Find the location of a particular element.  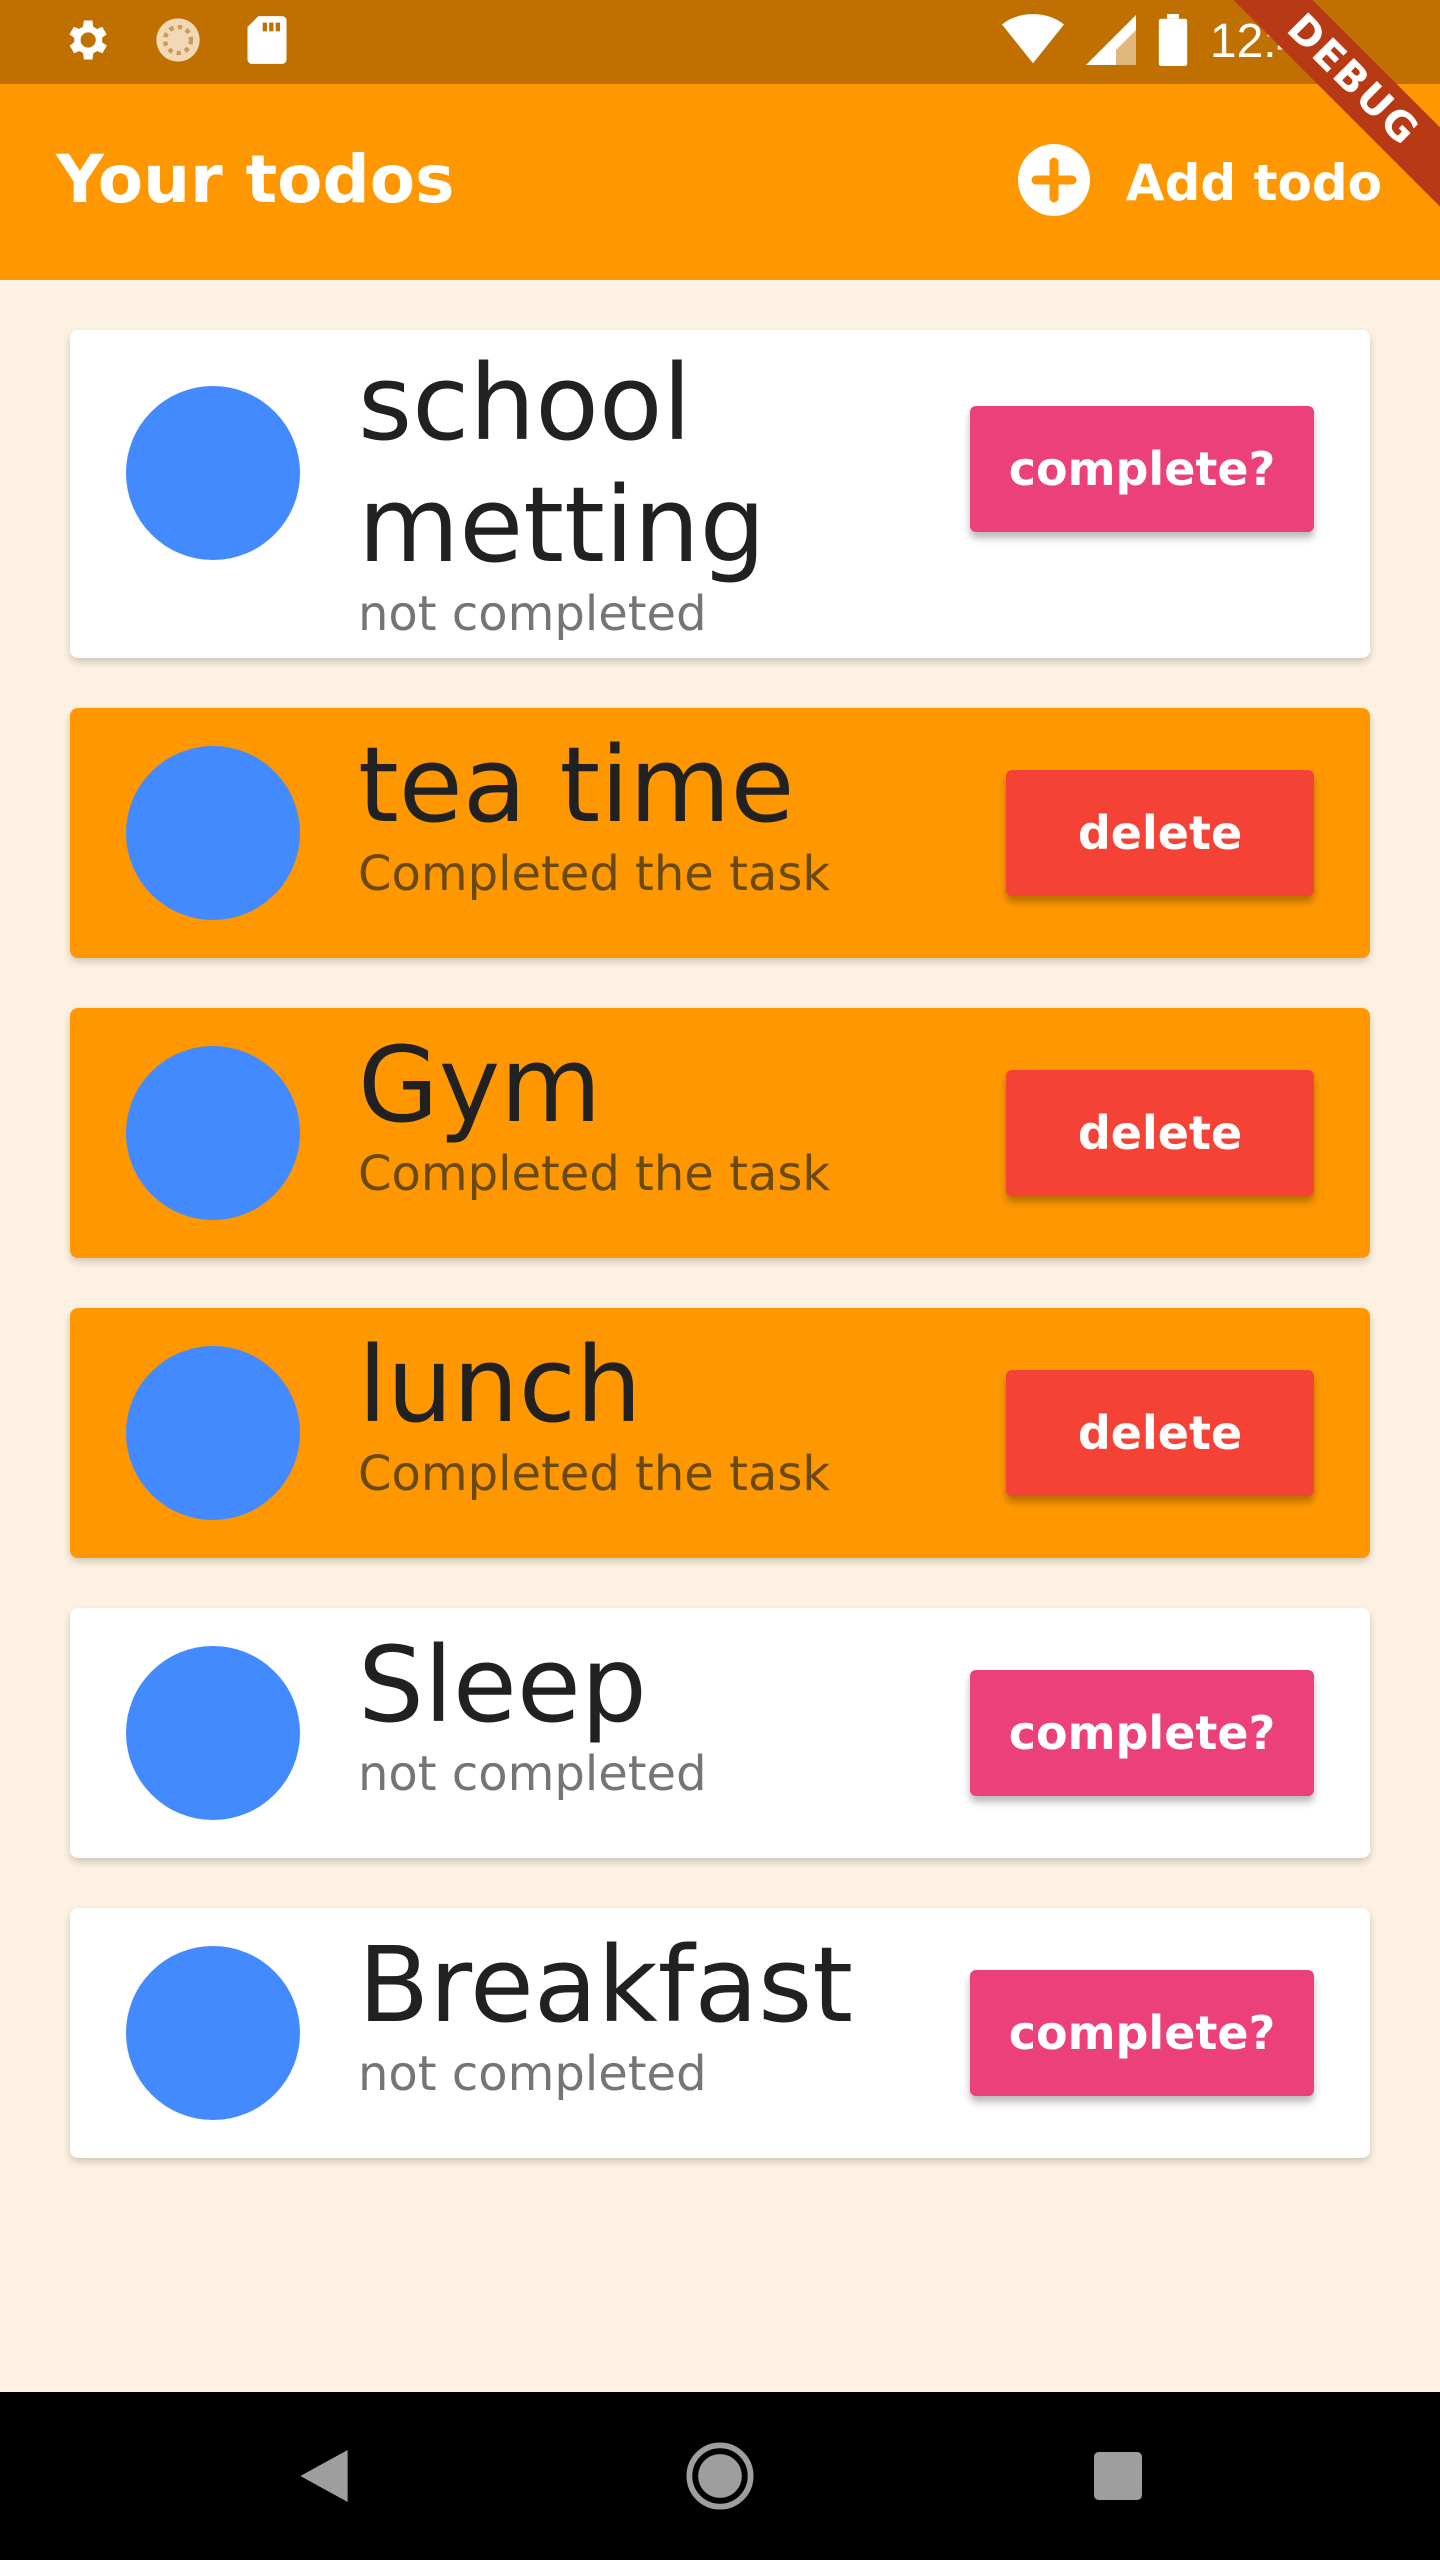

todo-text: tea time Completed the task is located at coordinates (594, 813).